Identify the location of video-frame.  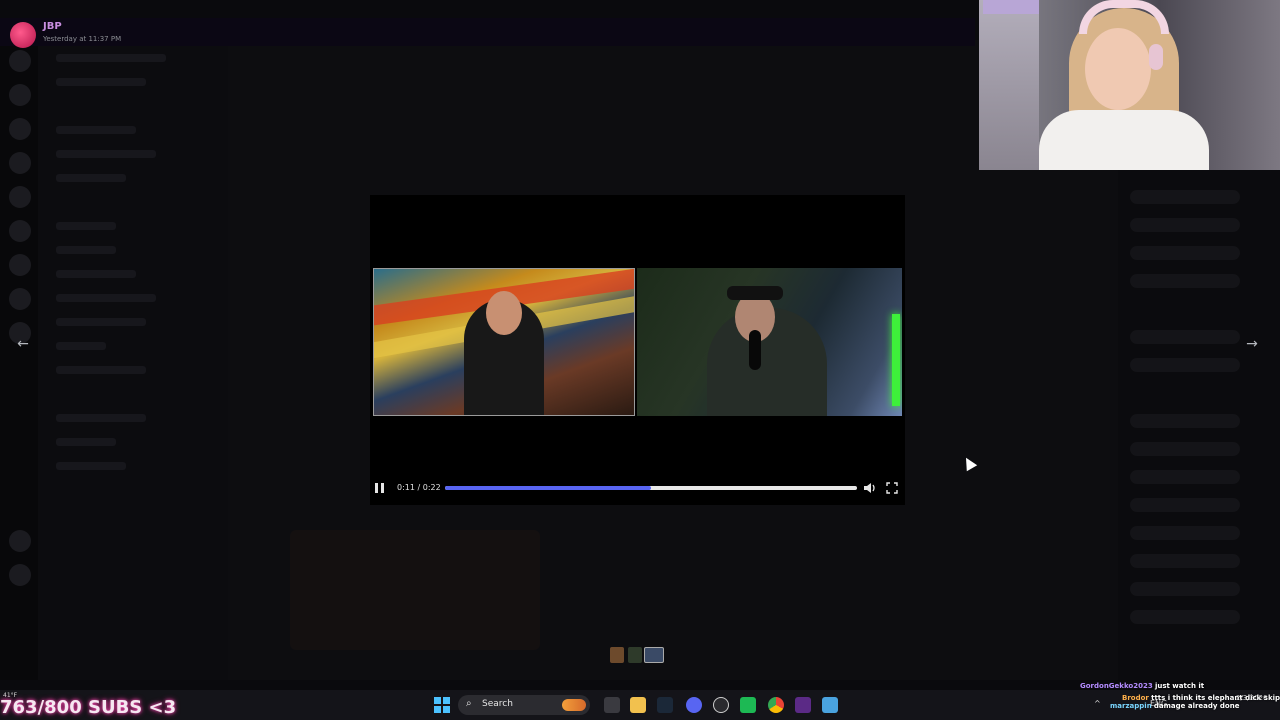
(638, 343).